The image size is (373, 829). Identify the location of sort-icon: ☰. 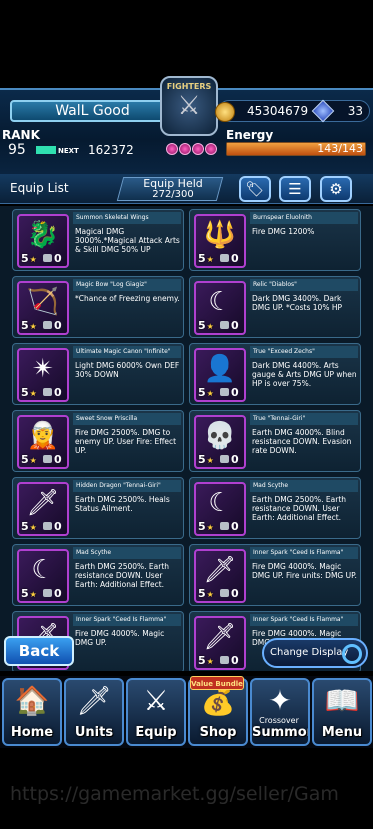
(295, 189).